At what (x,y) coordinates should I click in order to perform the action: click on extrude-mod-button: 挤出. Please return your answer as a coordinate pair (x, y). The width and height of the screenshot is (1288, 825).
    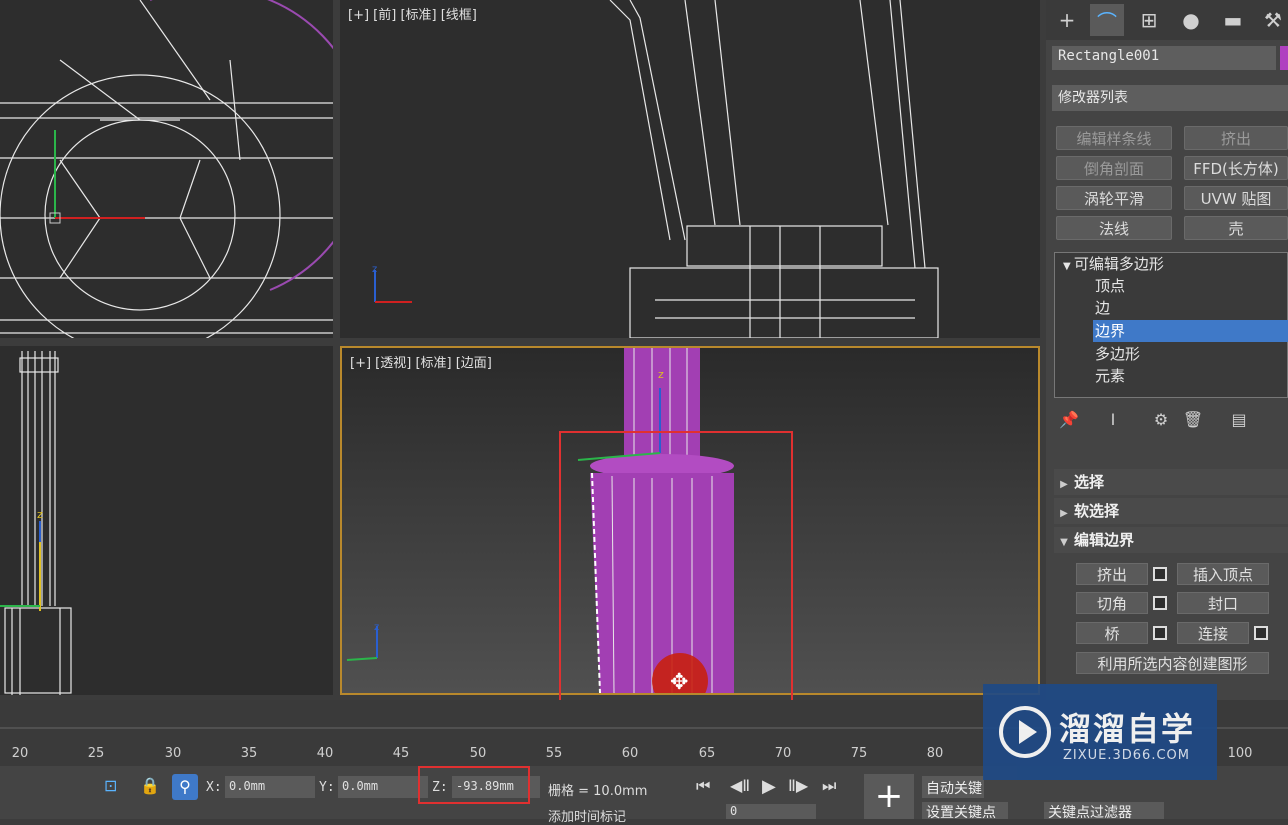
    Looking at the image, I should click on (1236, 138).